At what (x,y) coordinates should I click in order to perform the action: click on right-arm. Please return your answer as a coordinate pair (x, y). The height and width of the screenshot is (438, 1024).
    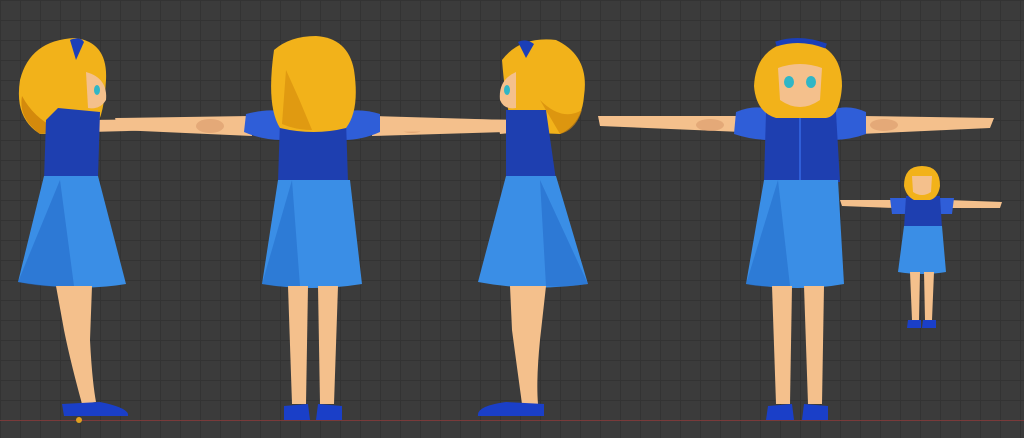
    Looking at the image, I should click on (975, 204).